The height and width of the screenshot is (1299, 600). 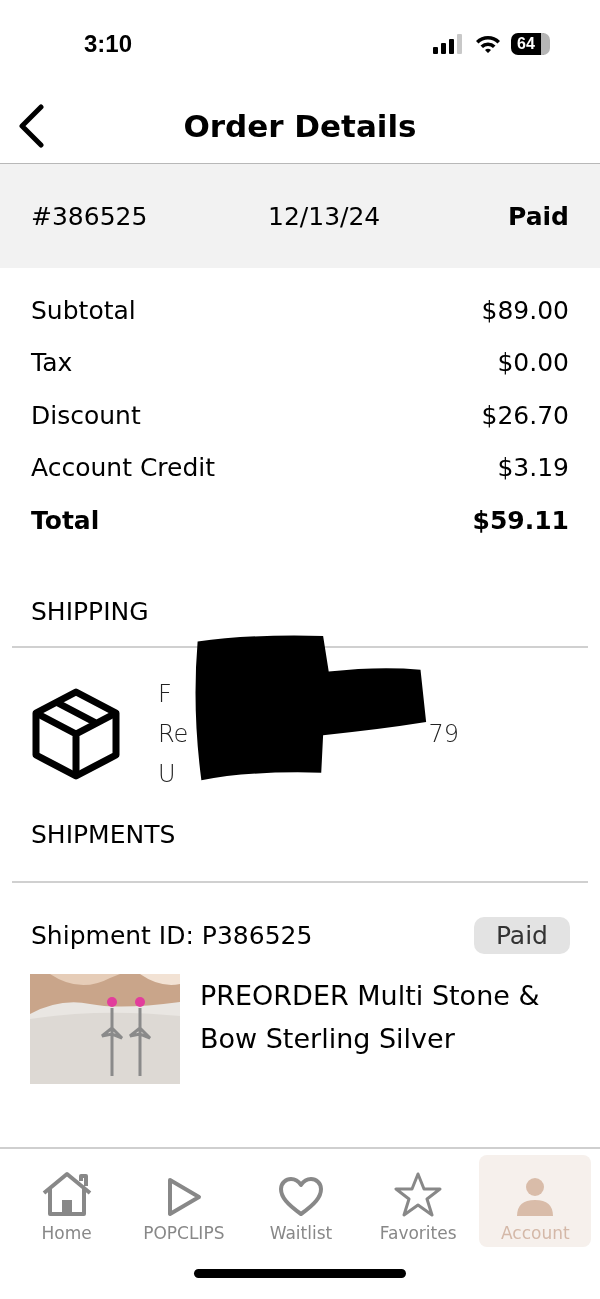 What do you see at coordinates (449, 44) in the screenshot?
I see `signal-icon` at bounding box center [449, 44].